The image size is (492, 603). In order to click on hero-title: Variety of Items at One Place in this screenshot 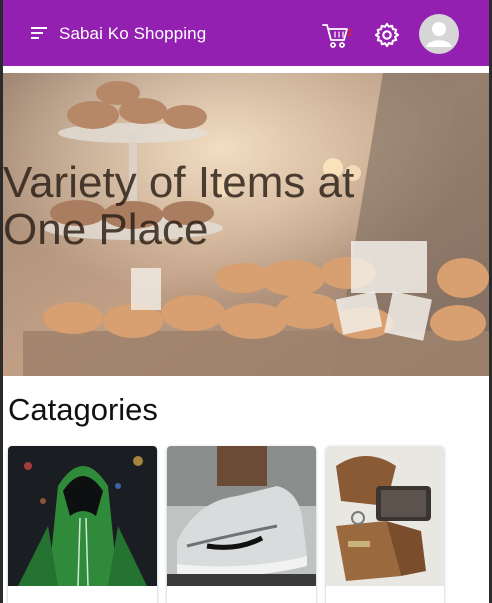, I will do `click(179, 206)`.